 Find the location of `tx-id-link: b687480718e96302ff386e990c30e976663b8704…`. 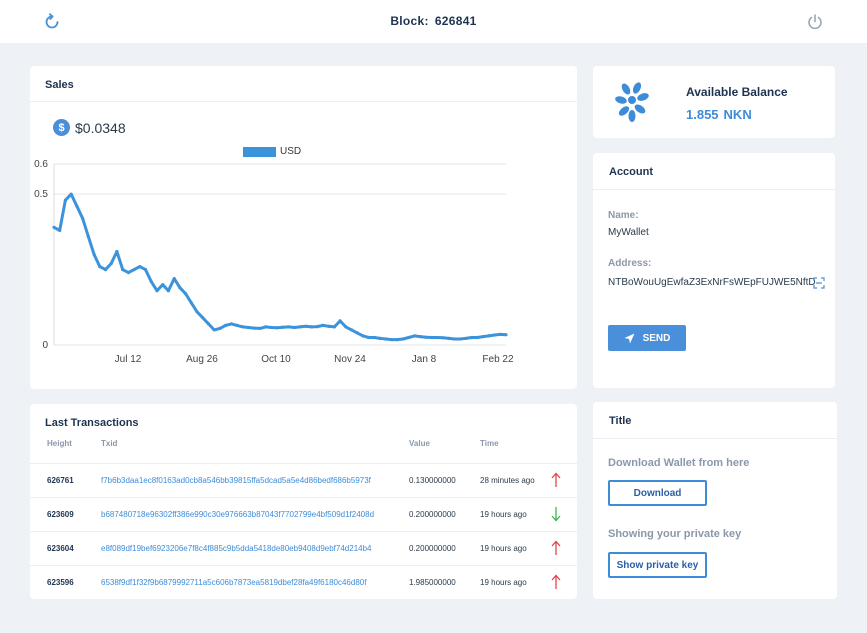

tx-id-link: b687480718e96302ff386e990c30e976663b8704… is located at coordinates (237, 514).